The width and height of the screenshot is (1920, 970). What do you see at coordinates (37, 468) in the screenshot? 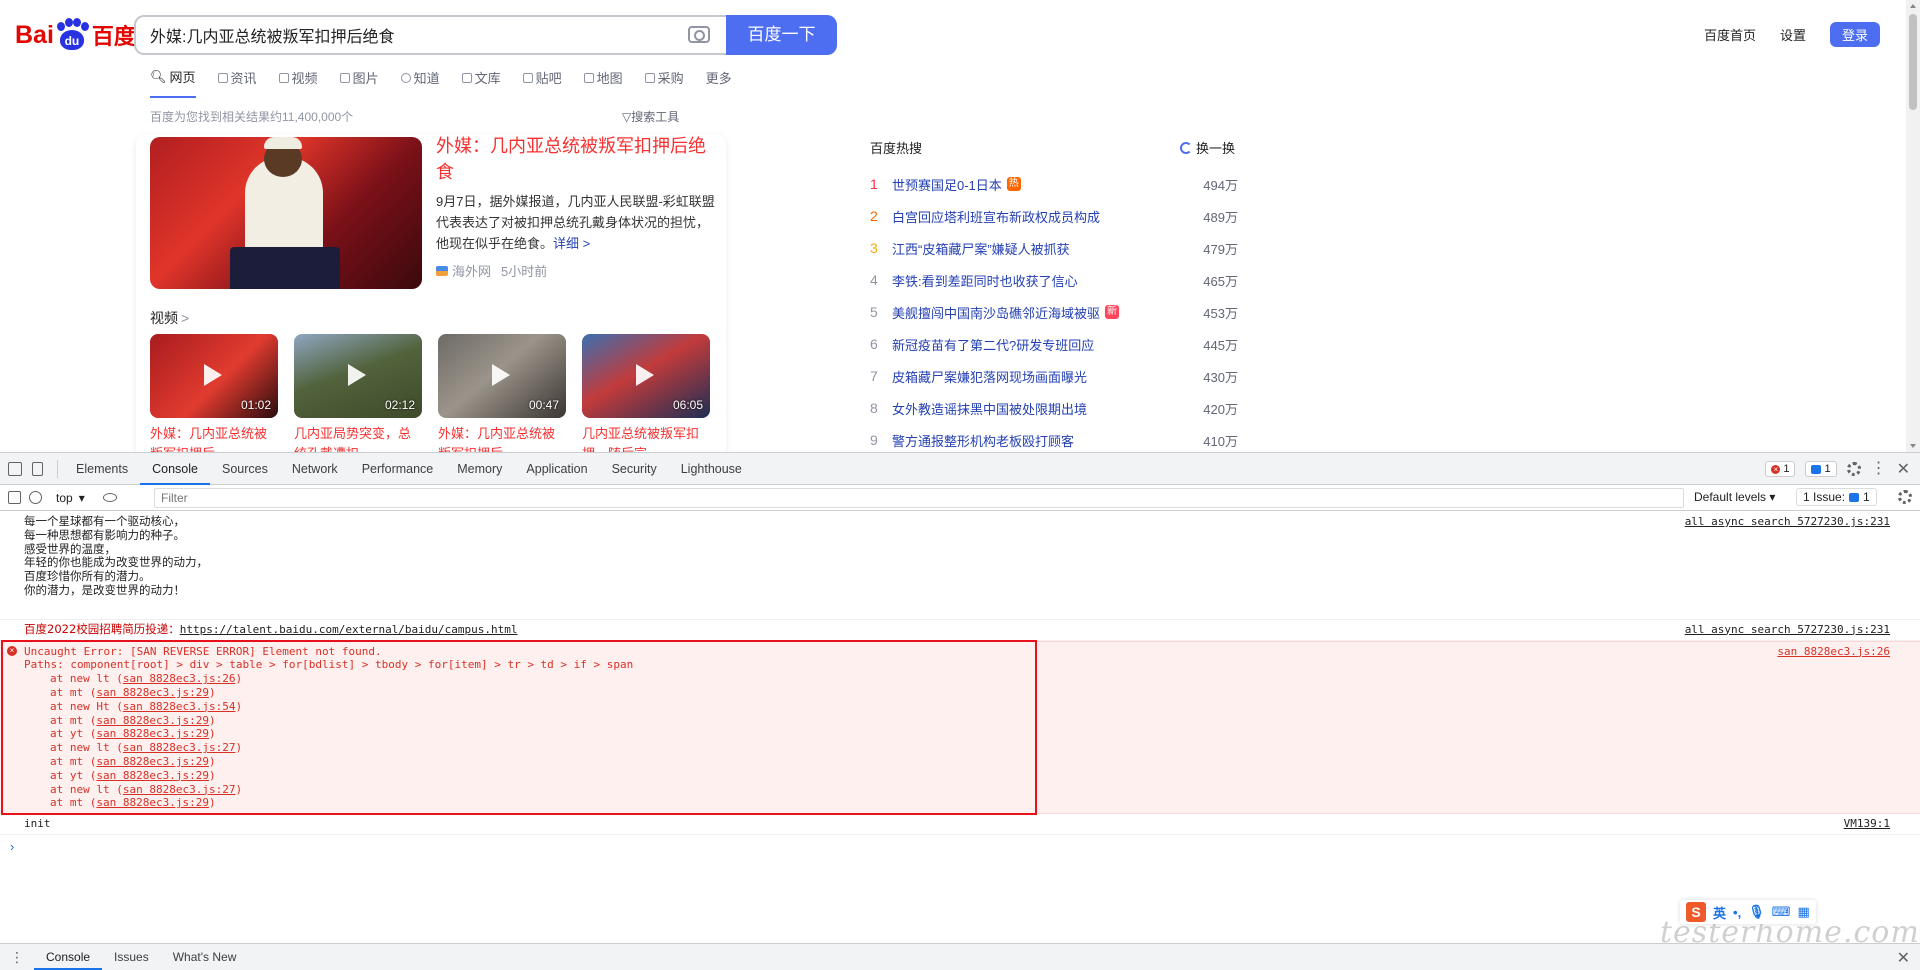
I see `device-toolbar-icon` at bounding box center [37, 468].